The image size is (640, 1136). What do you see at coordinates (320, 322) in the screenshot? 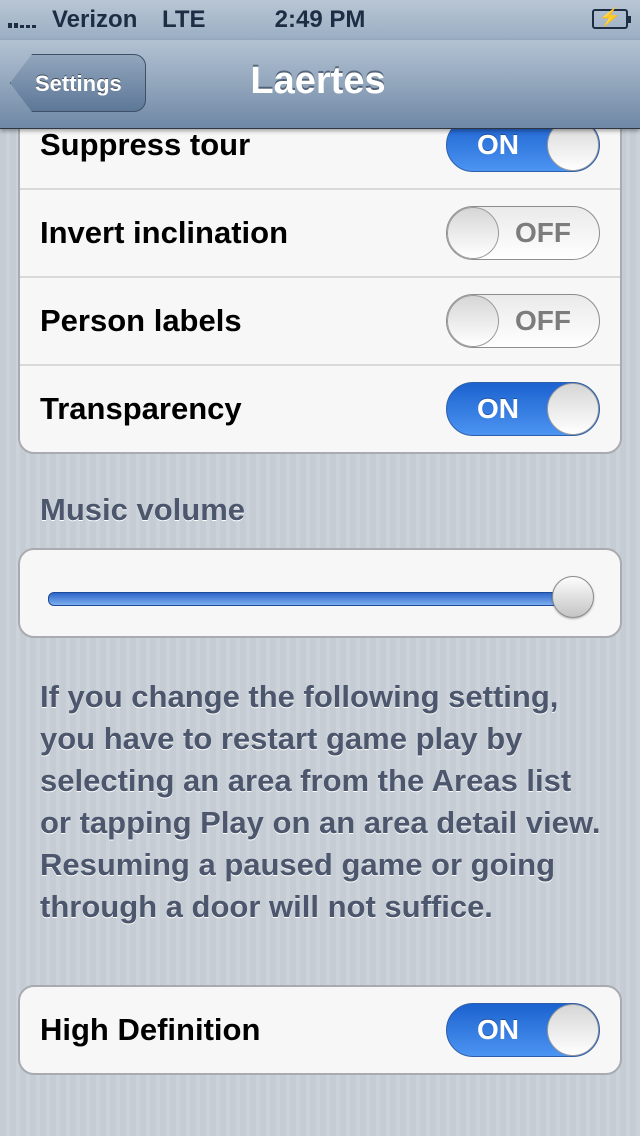
I see `setting-row-person-labels: Person labels OFF` at bounding box center [320, 322].